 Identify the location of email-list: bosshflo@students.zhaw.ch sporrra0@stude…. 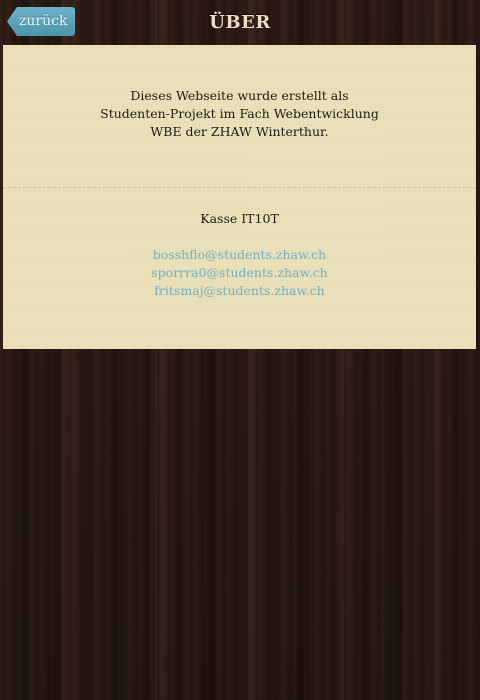
(239, 273).